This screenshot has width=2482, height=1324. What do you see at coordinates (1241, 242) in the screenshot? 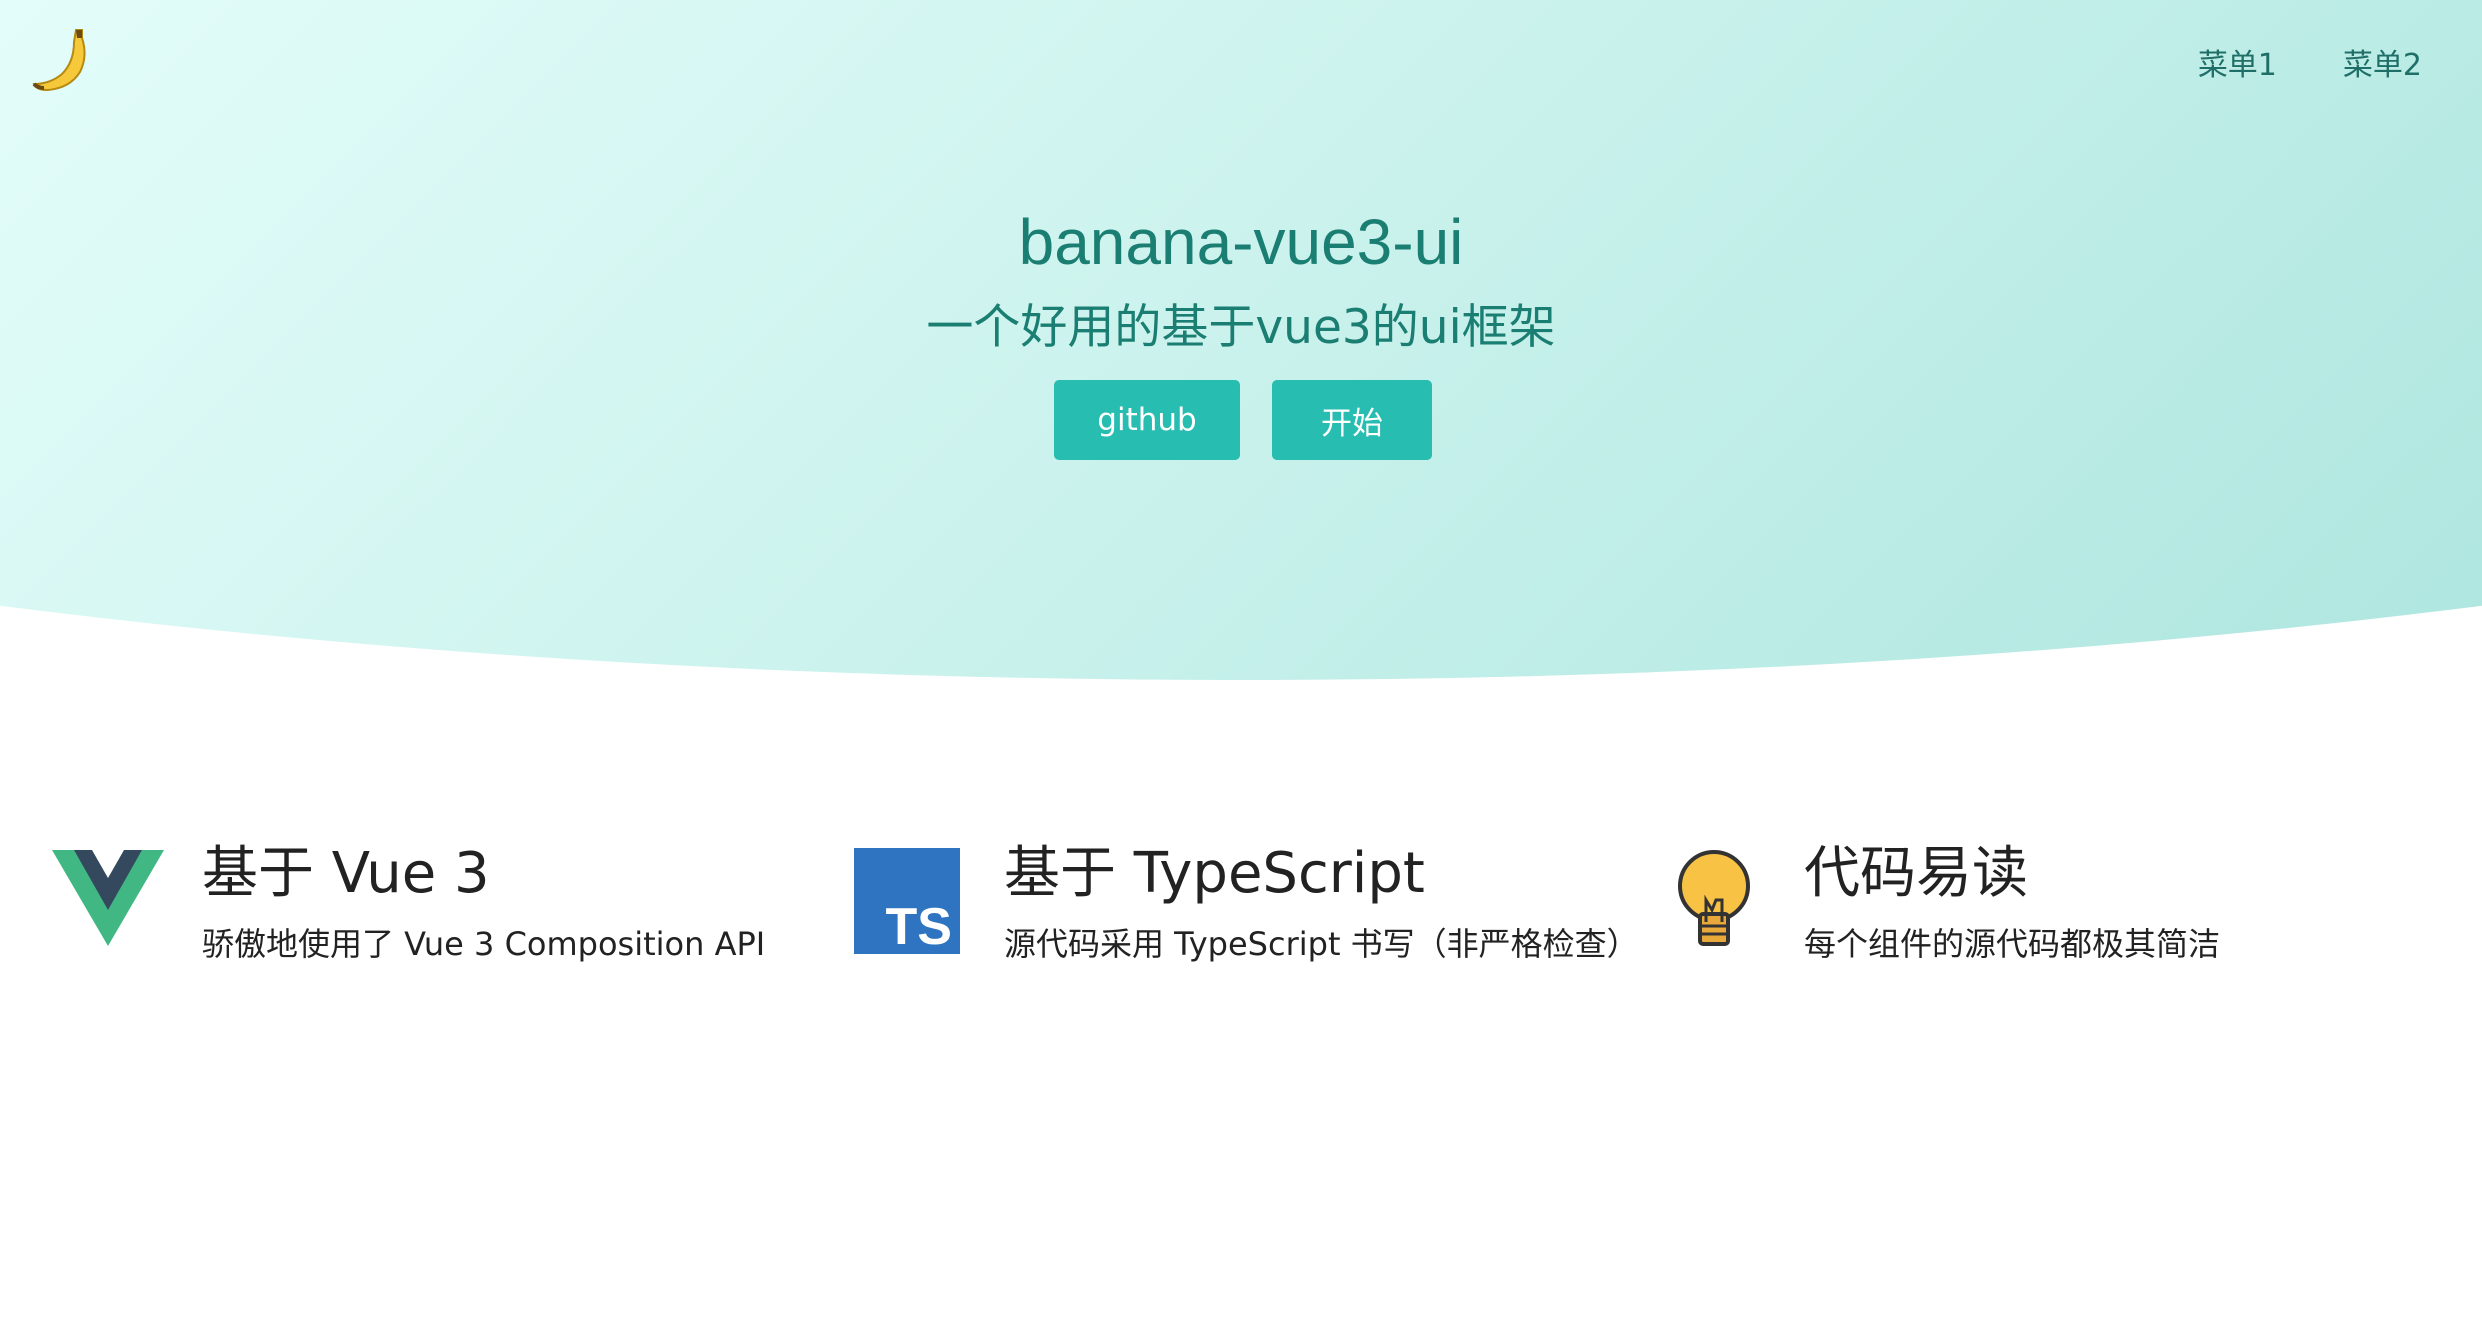
I see `hero-title: banana-vue3-ui` at bounding box center [1241, 242].